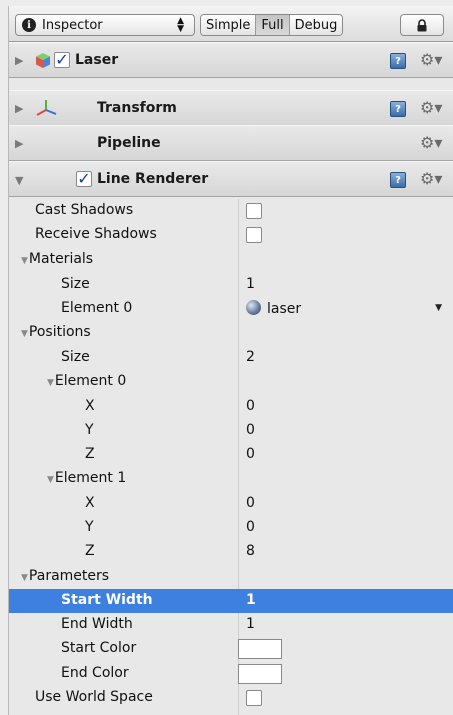  Describe the element at coordinates (250, 527) in the screenshot. I see `element1-y-field: 0` at that location.